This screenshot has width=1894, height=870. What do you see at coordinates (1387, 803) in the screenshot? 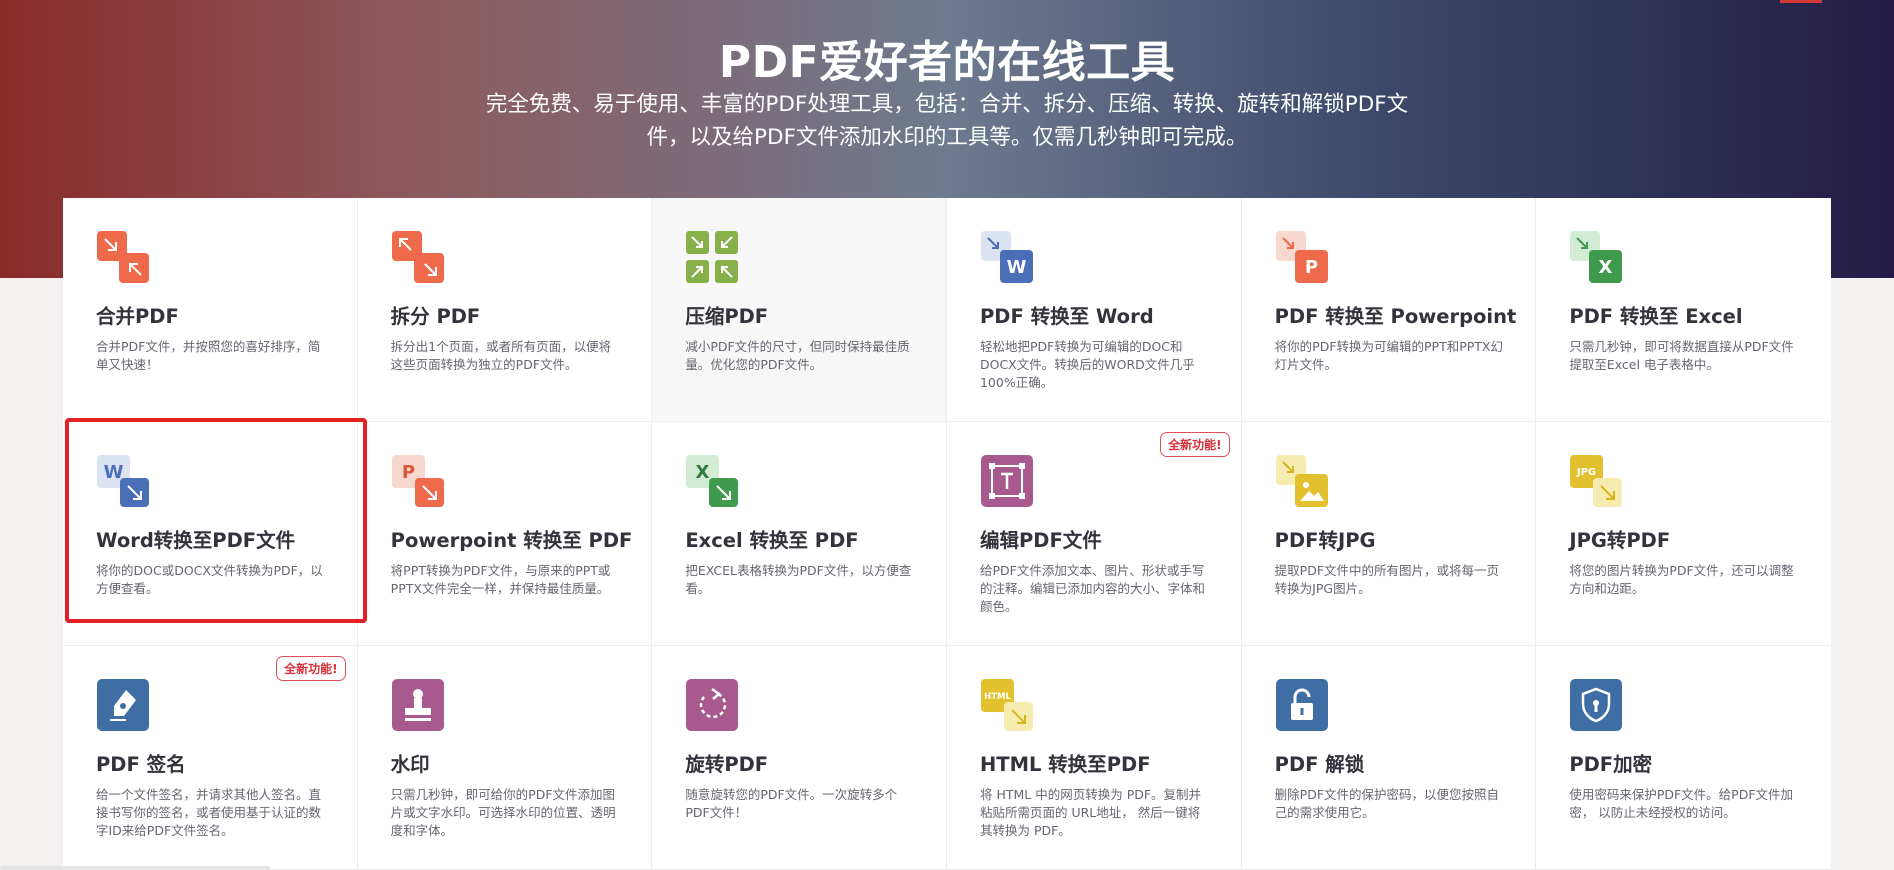
I see `tool-description: 删除PDF文件的保护密码，以便您按照自己的需求使用它。` at bounding box center [1387, 803].